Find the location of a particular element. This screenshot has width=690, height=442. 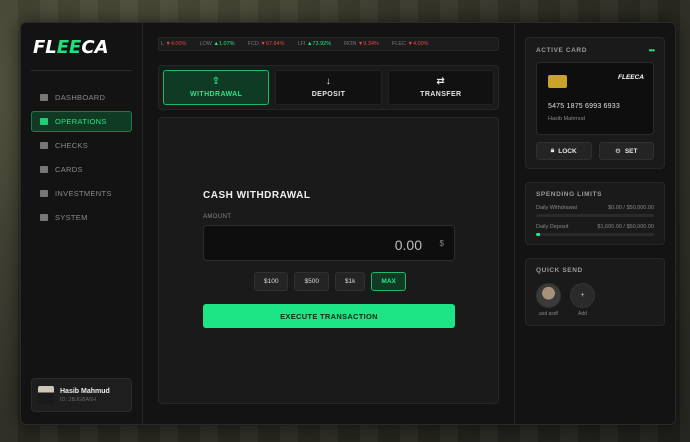

operation-tabs: ⇪ WITHDRAWAL ↓ DEPOSIT ⇄ TRANSFER is located at coordinates (328, 87).